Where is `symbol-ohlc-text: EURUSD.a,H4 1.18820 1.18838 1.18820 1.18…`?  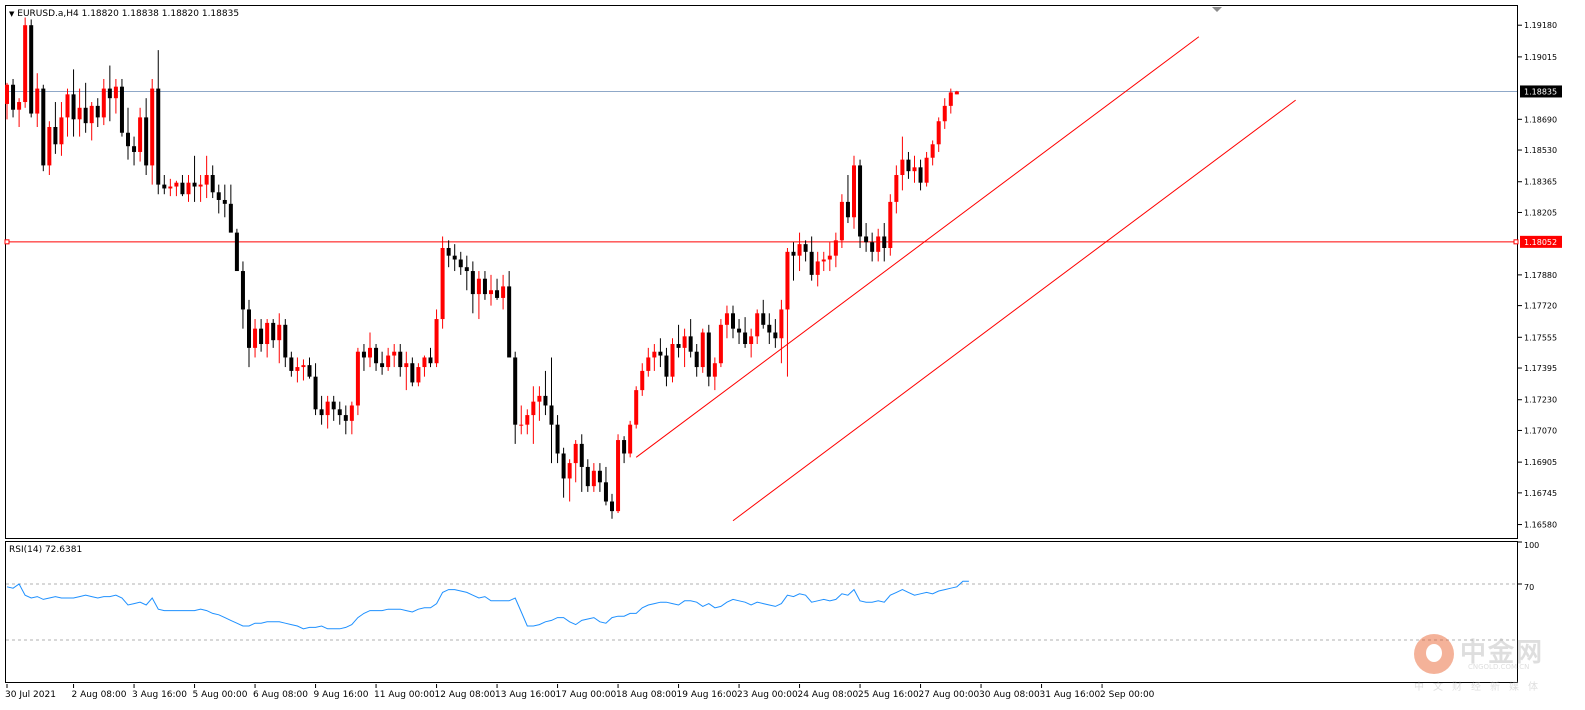
symbol-ohlc-text: EURUSD.a,H4 1.18820 1.18838 1.18820 1.18… is located at coordinates (128, 14).